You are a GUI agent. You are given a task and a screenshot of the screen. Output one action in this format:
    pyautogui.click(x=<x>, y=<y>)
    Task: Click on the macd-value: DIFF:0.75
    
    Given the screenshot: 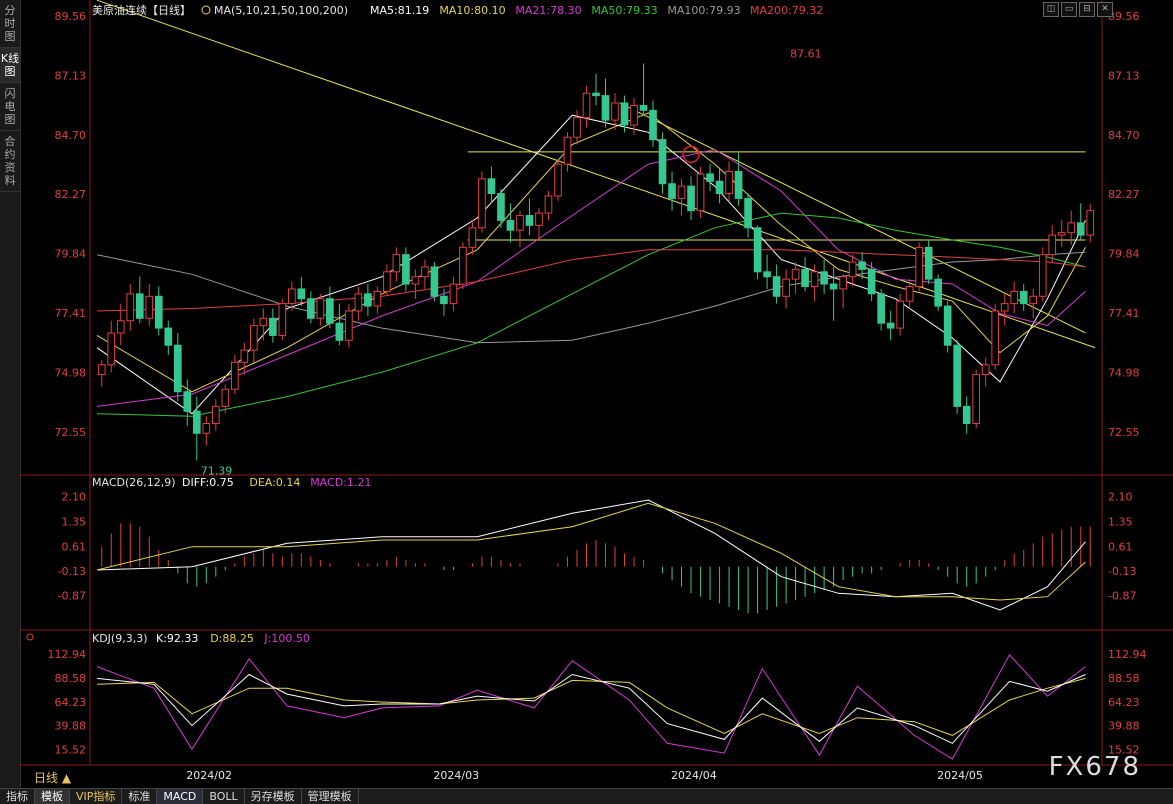 What is the action you would take?
    pyautogui.click(x=208, y=482)
    